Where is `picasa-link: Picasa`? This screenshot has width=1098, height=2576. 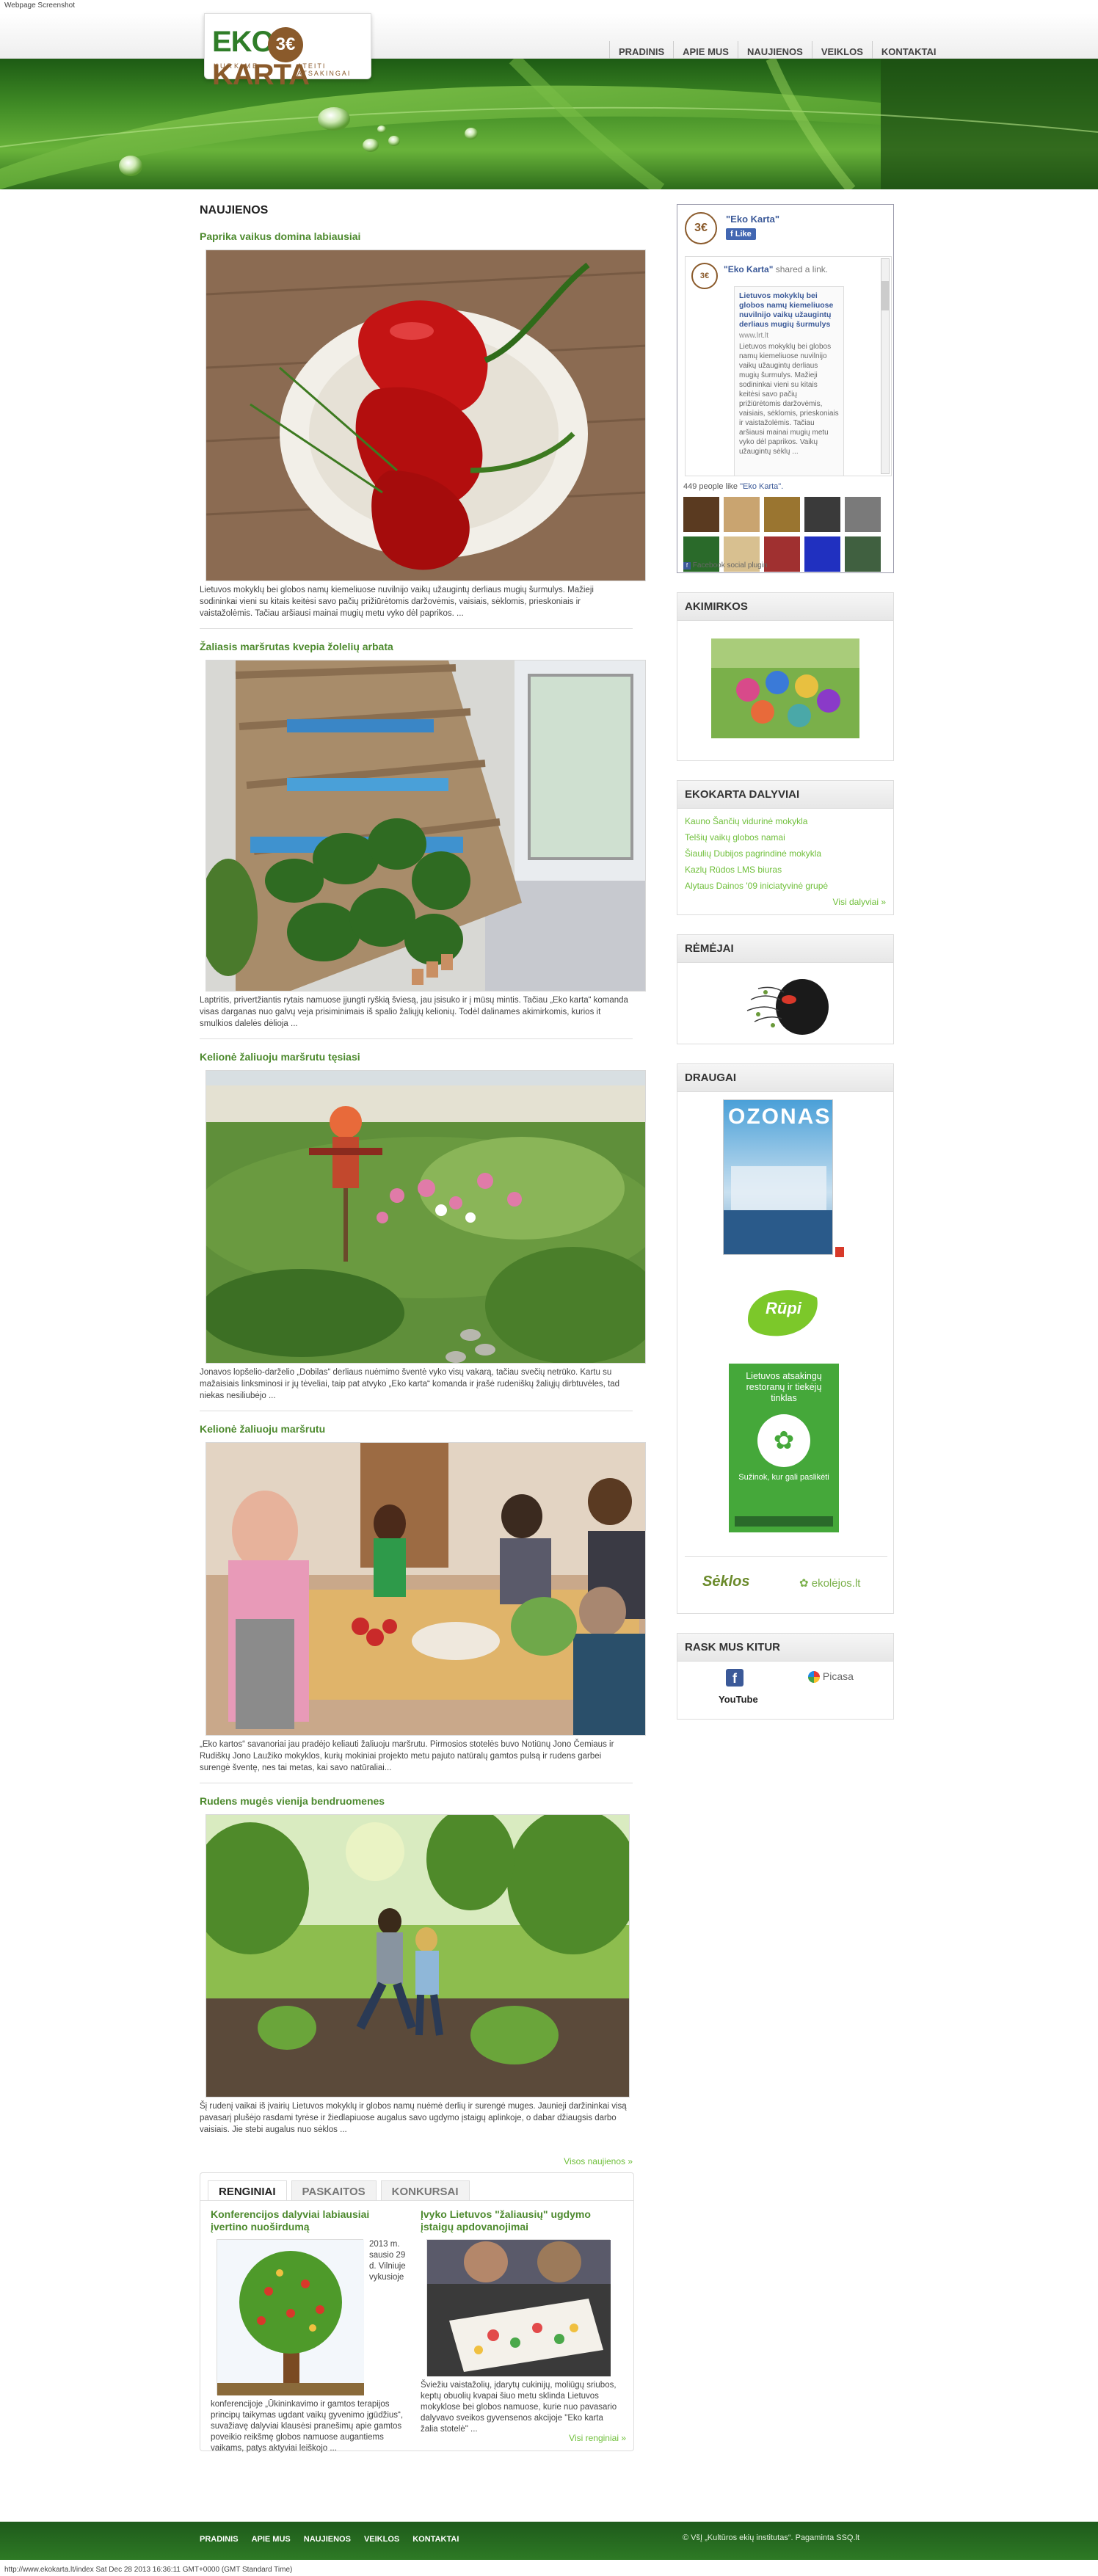 picasa-link: Picasa is located at coordinates (831, 1677).